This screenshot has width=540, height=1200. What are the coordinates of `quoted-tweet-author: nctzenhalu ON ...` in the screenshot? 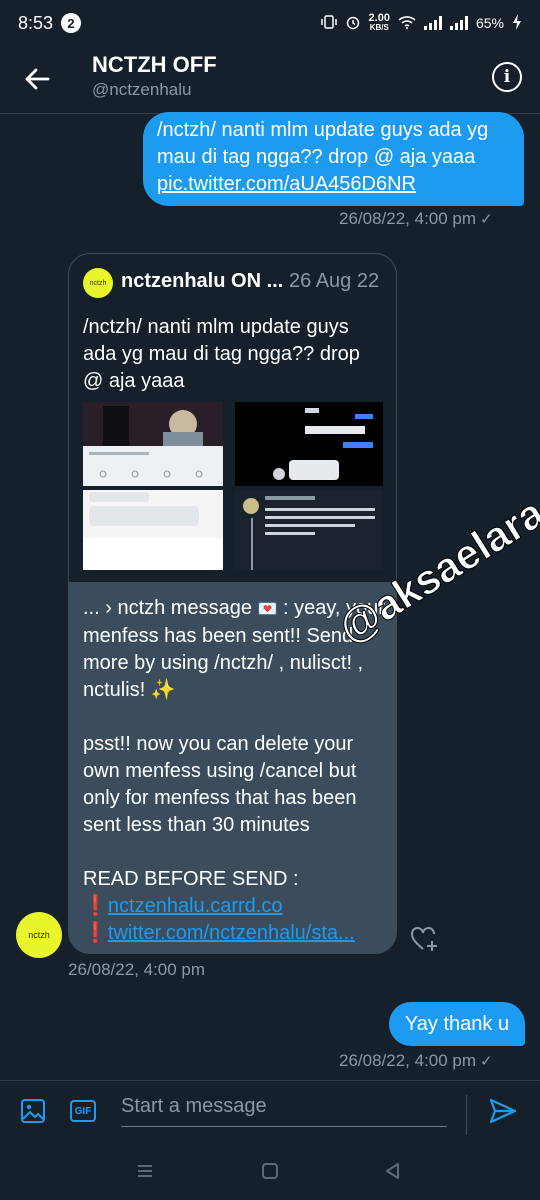 It's located at (202, 281).